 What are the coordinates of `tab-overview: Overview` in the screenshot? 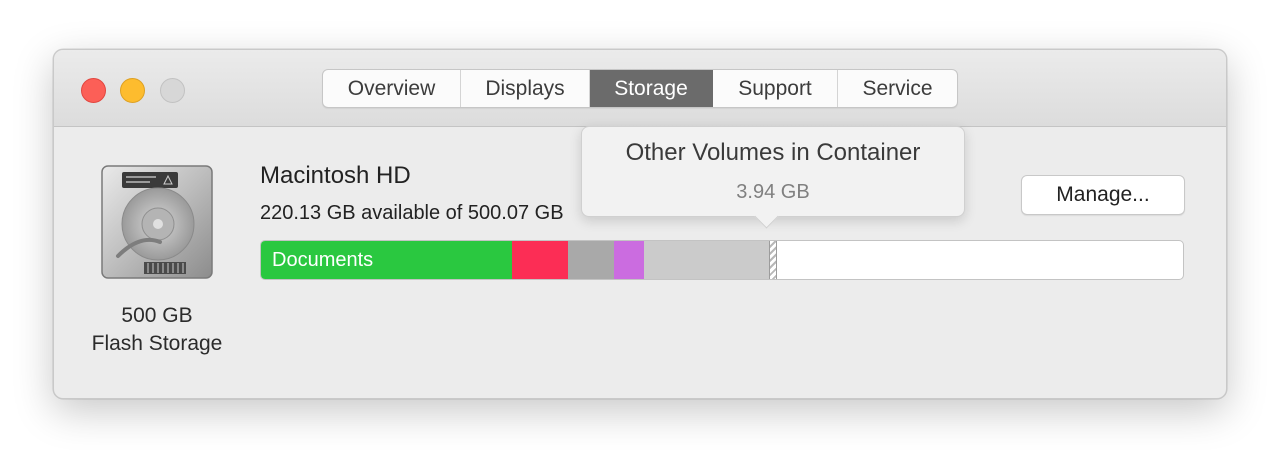 It's located at (392, 88).